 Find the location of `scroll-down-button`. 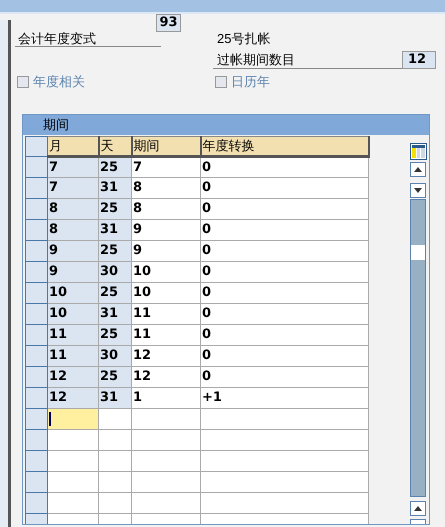

scroll-down-button is located at coordinates (418, 190).